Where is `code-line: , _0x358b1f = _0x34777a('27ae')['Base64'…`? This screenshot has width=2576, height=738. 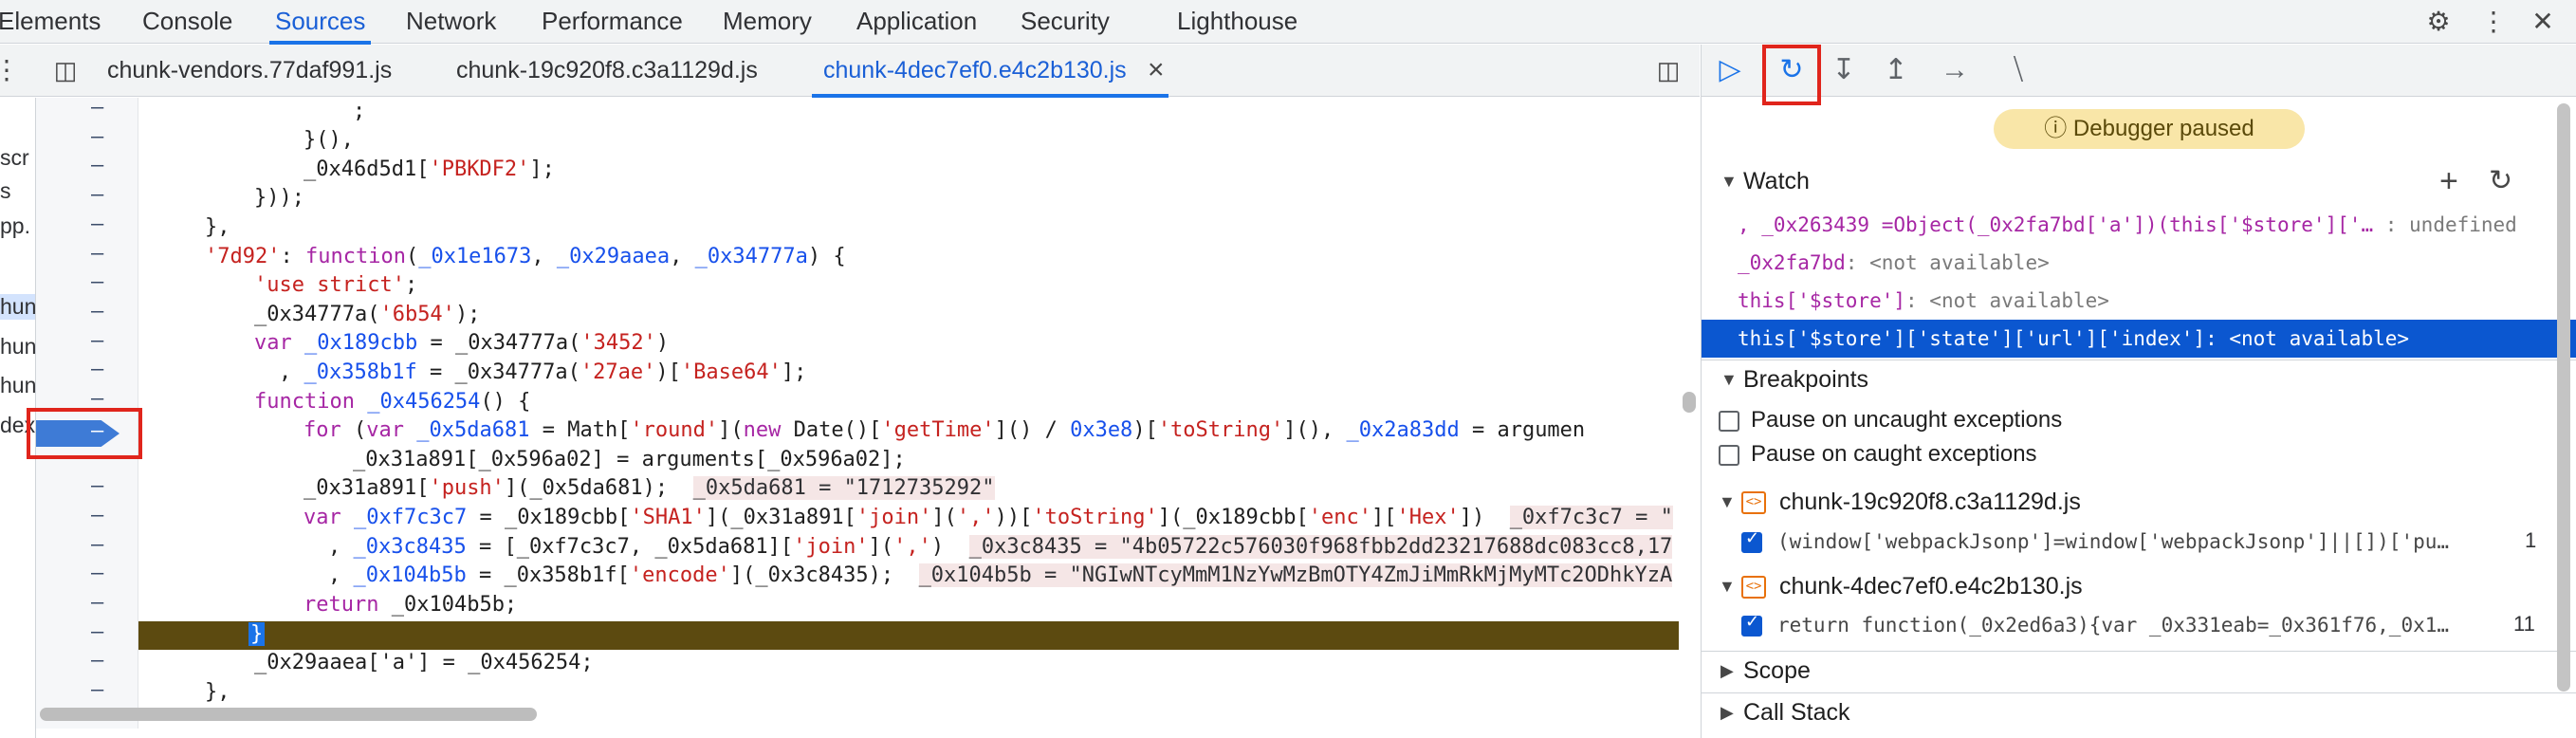
code-line: , _0x358b1f = _0x34777a('27ae')['Base64'… is located at coordinates (543, 372).